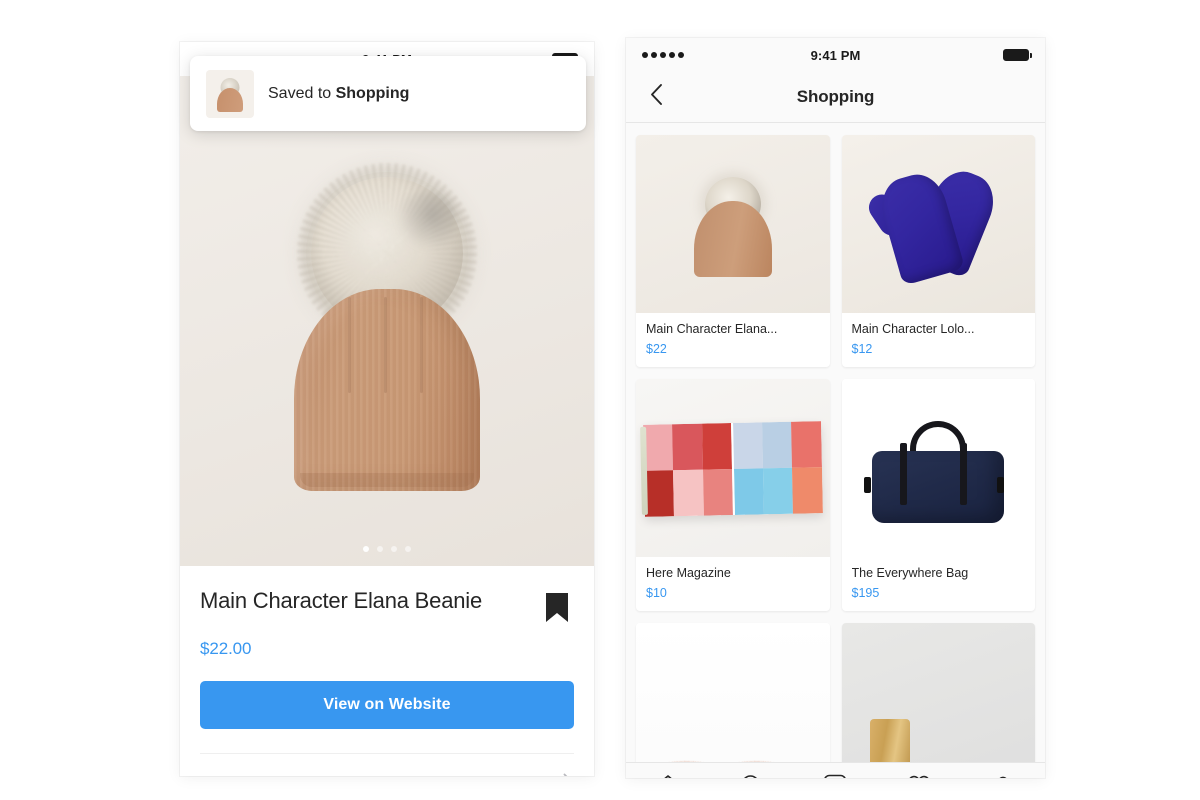 The height and width of the screenshot is (800, 1200). I want to click on product-card-magazine: Here Magazine $10, so click(733, 495).